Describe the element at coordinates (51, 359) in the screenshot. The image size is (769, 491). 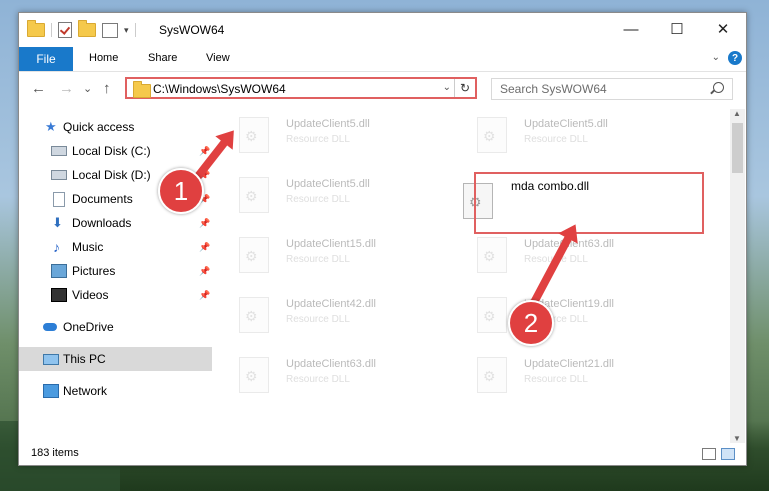
I see `this-pc-icon` at that location.